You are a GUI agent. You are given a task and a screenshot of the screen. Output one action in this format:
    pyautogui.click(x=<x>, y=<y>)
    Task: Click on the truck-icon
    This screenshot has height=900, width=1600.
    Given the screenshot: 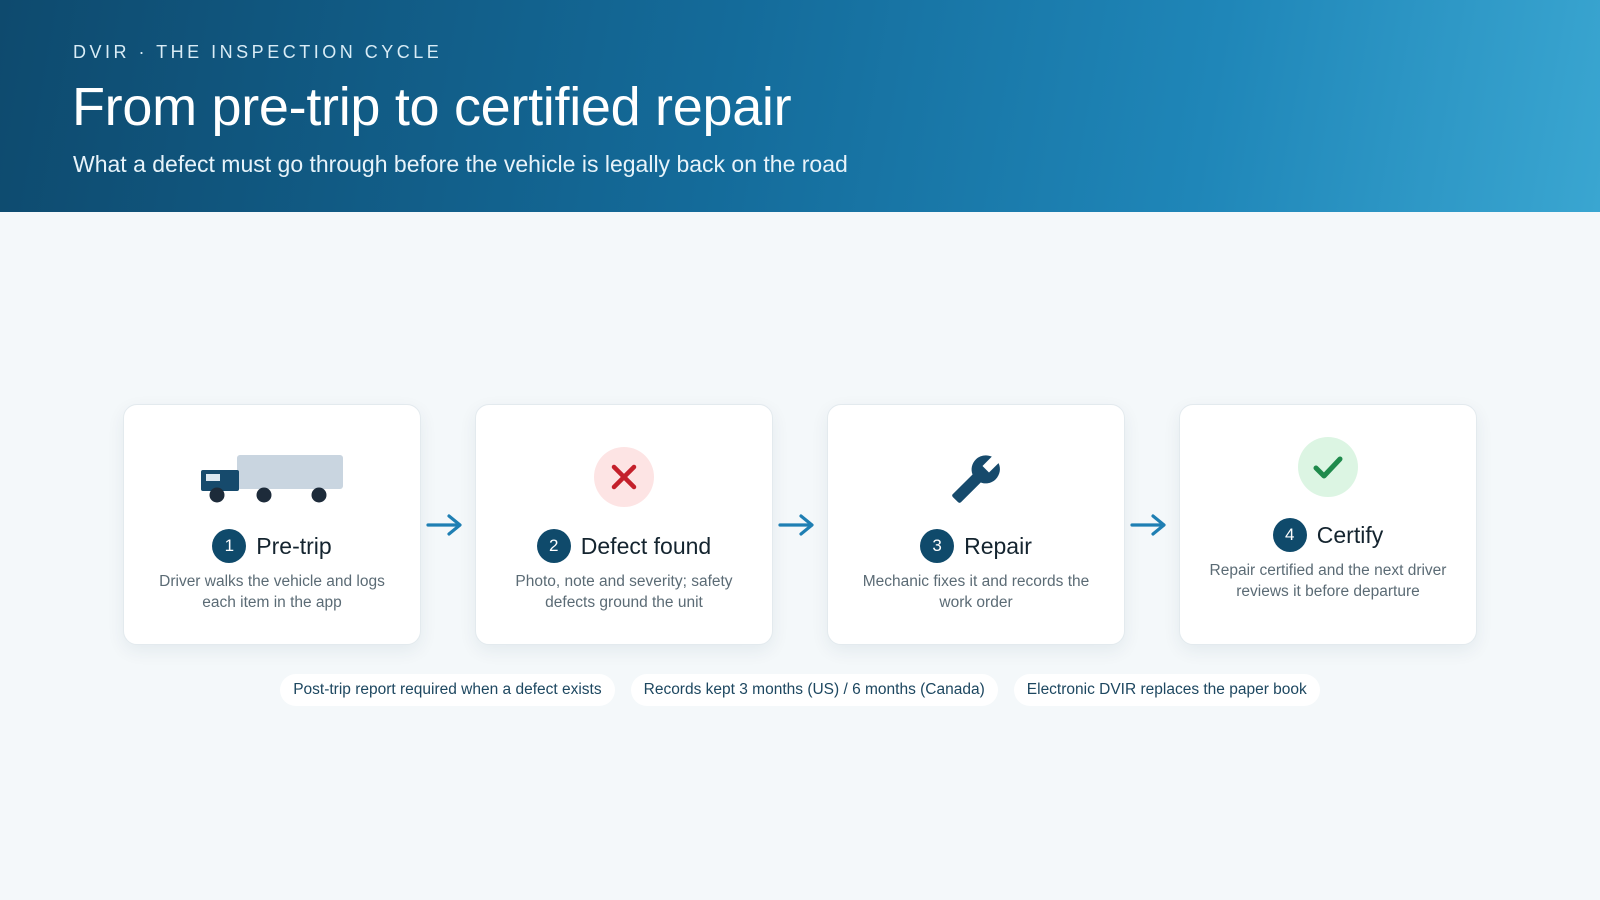 What is the action you would take?
    pyautogui.click(x=272, y=478)
    